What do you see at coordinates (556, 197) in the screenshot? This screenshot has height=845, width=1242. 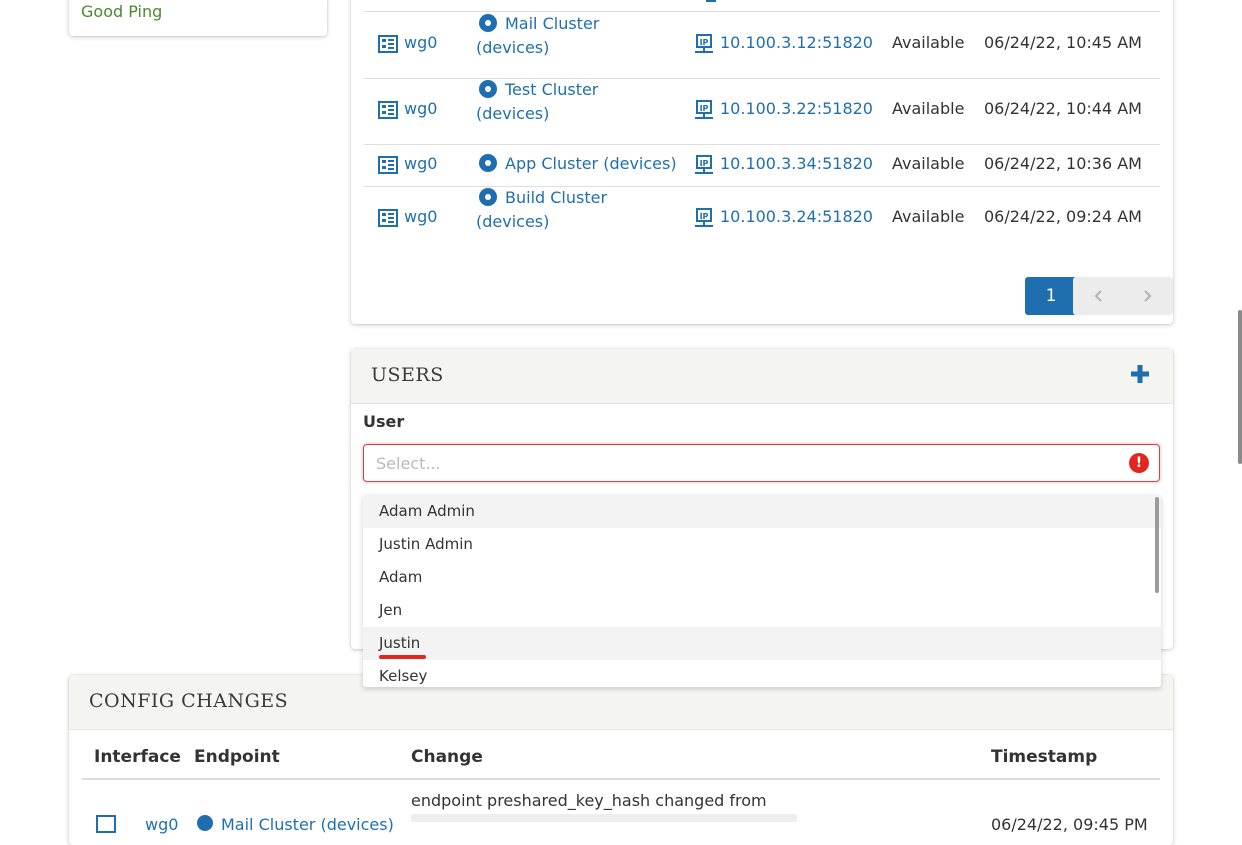 I see `endpoint-name: Build Cluster` at bounding box center [556, 197].